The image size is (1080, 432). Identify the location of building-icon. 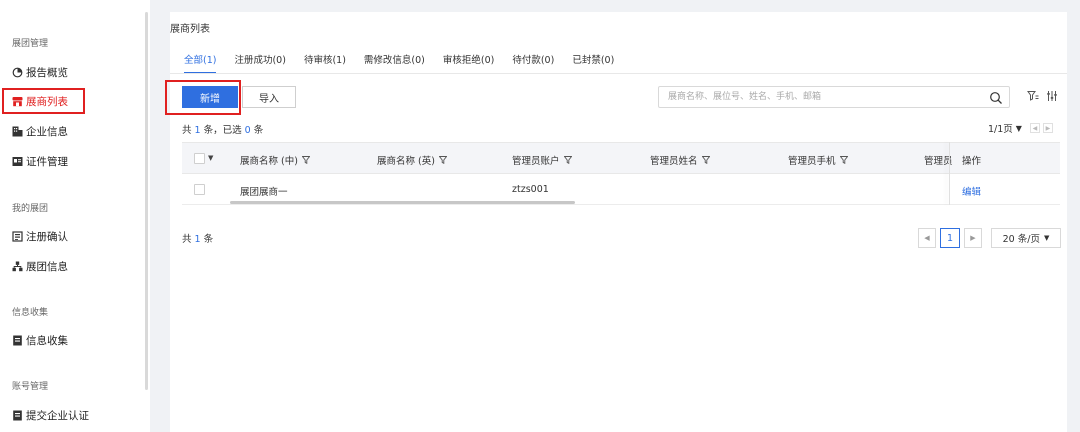
(17, 131).